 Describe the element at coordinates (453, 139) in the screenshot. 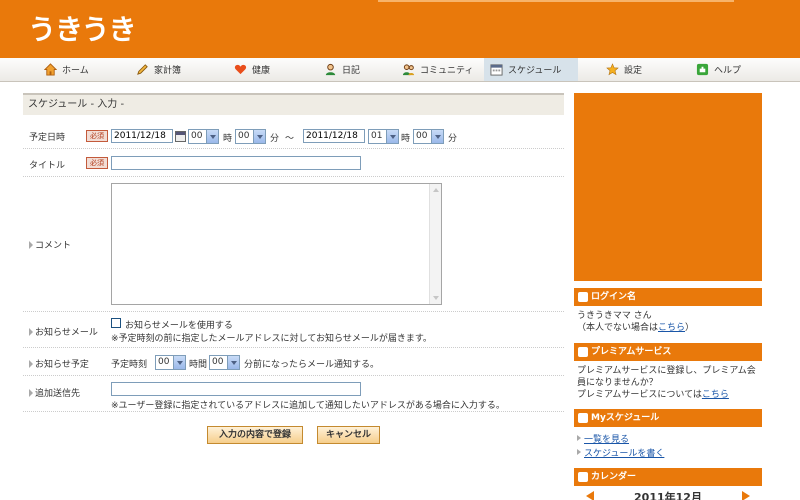

I see `end-minute-unit: 分` at that location.